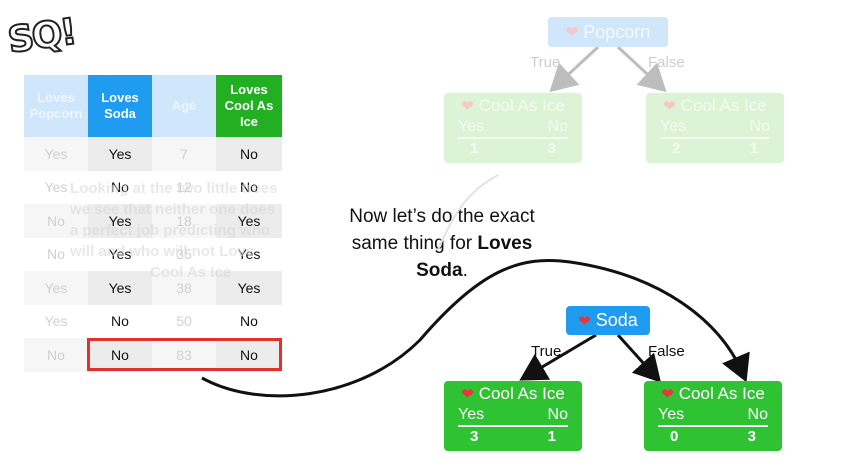 The height and width of the screenshot is (473, 848). Describe the element at coordinates (616, 320) in the screenshot. I see `soda-root-label: Soda` at that location.